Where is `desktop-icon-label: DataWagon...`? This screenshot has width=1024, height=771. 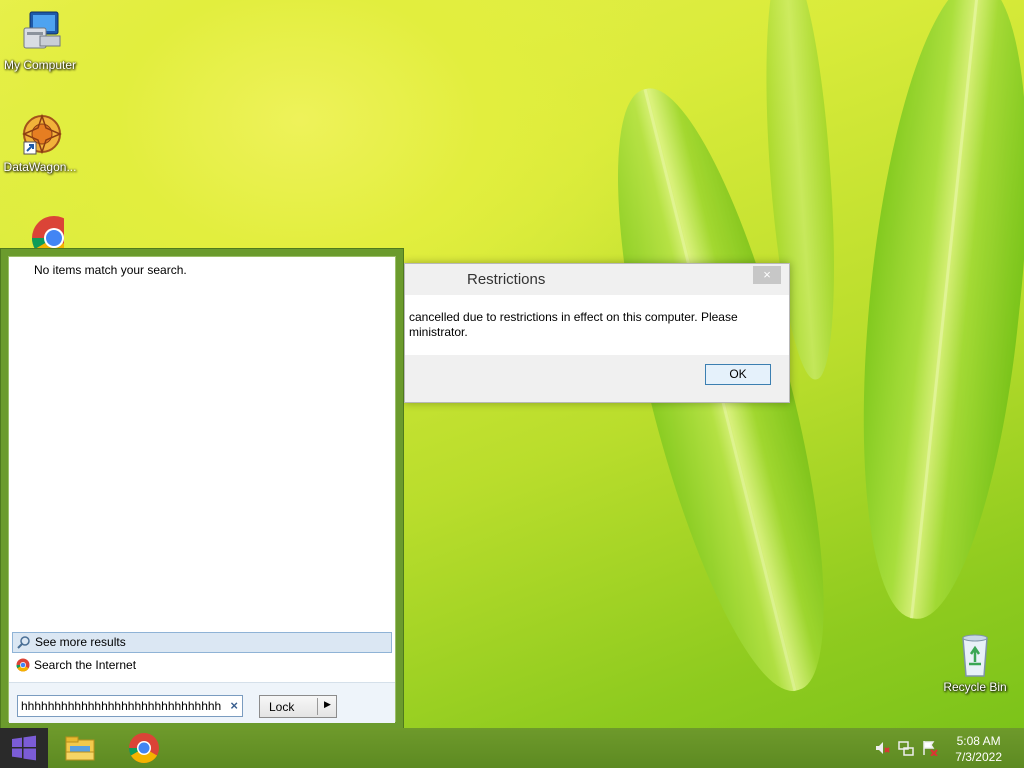
desktop-icon-label: DataWagon... is located at coordinates (40, 167).